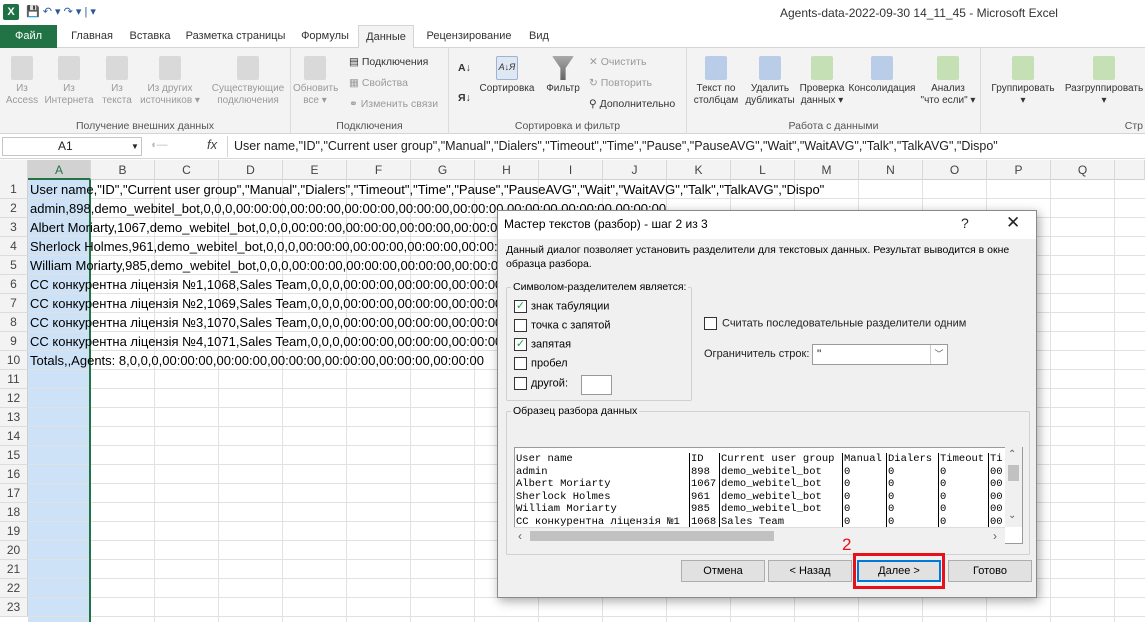  What do you see at coordinates (507, 75) in the screenshot?
I see `sort-button: А↓Я Сортировка` at bounding box center [507, 75].